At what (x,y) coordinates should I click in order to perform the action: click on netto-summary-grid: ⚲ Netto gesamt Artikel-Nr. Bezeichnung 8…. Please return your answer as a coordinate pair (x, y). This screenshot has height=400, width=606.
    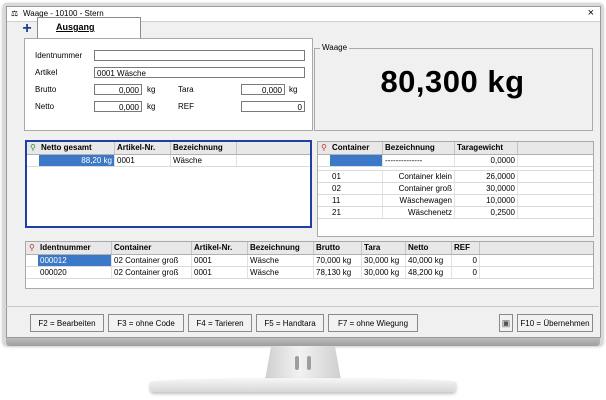
    Looking at the image, I should click on (168, 184).